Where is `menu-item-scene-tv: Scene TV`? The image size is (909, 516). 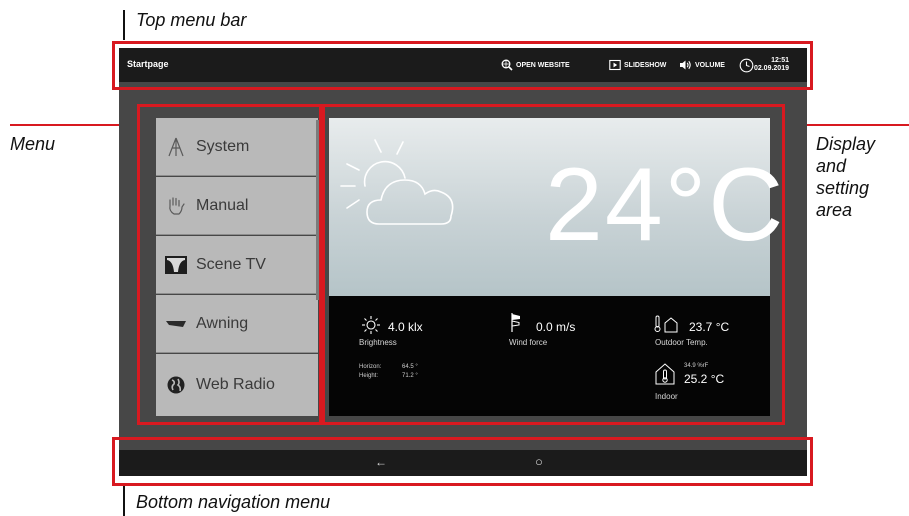
menu-item-scene-tv: Scene TV is located at coordinates (237, 265).